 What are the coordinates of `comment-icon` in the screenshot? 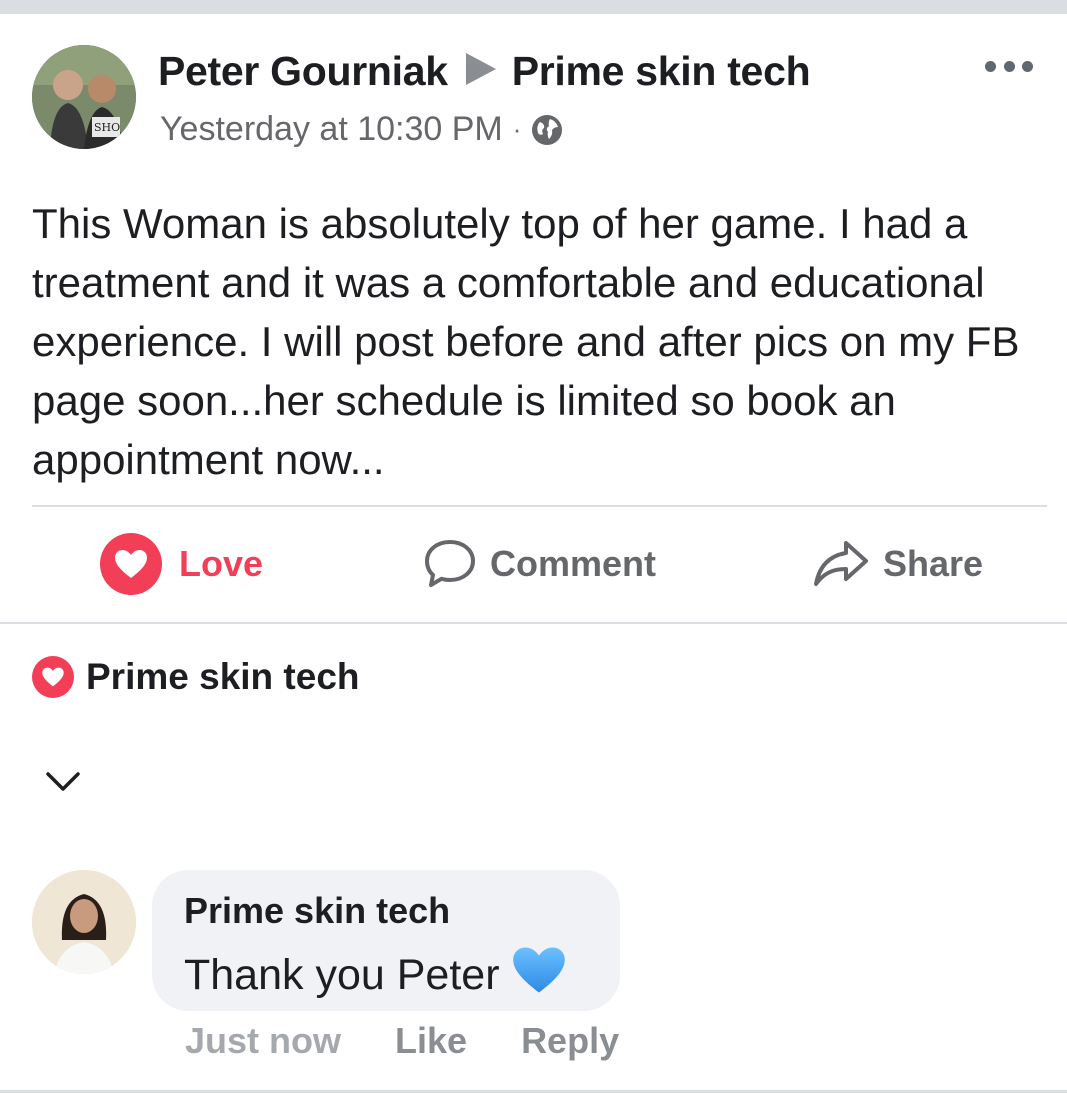 It's located at (450, 563).